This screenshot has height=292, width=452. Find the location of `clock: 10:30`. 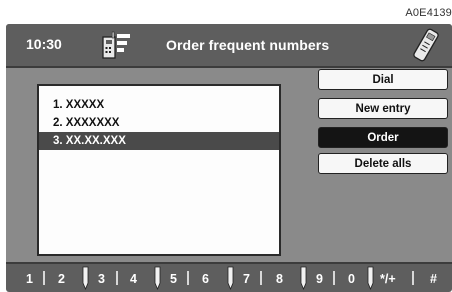

clock: 10:30 is located at coordinates (44, 44).